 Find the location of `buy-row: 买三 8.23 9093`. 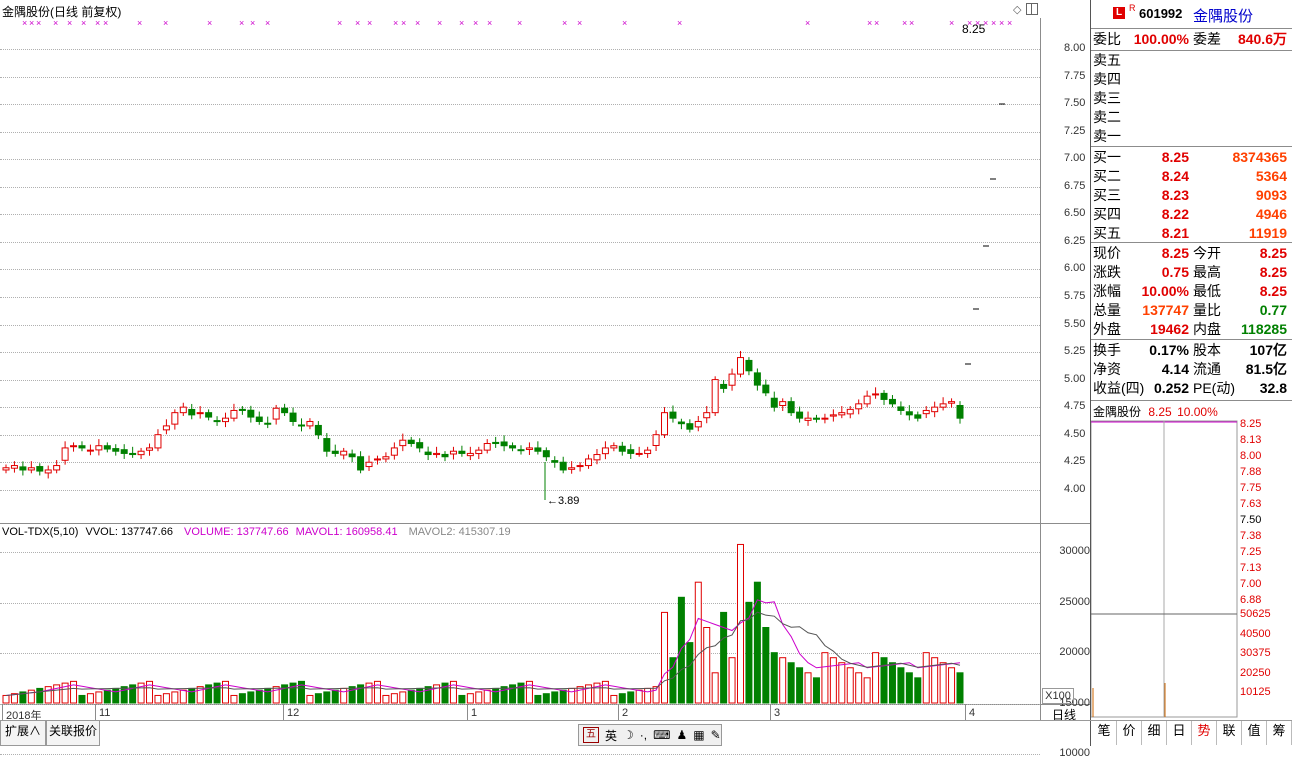

buy-row: 买三 8.23 9093 is located at coordinates (1191, 195).